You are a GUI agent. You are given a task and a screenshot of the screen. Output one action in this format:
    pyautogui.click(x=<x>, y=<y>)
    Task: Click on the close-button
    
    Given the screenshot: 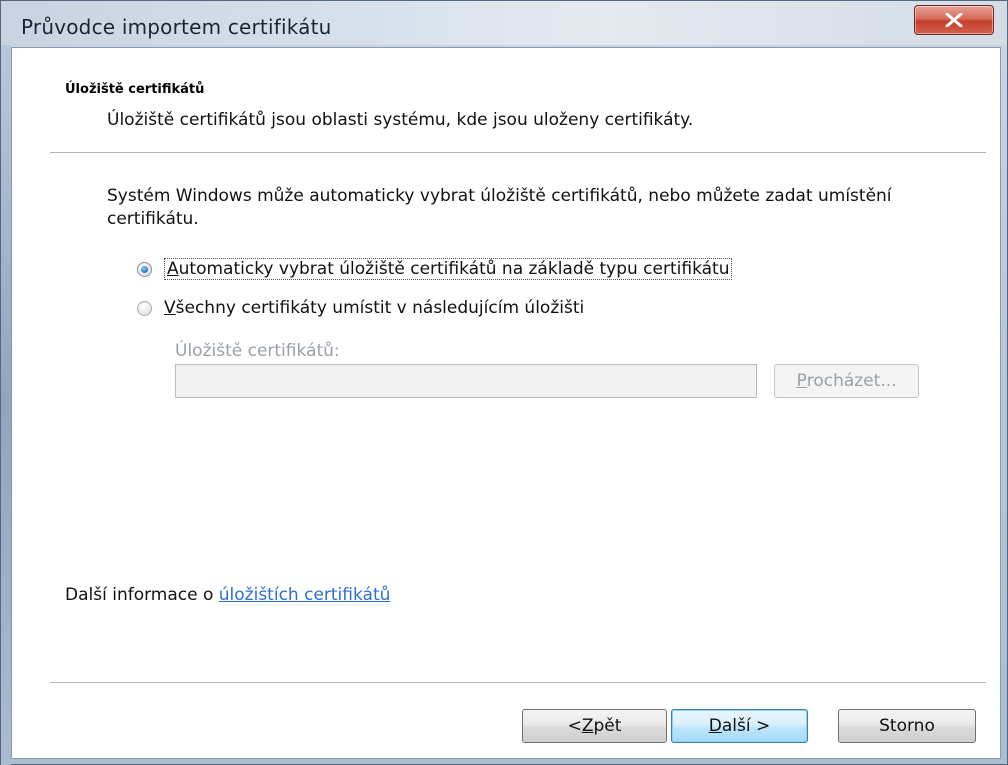 What is the action you would take?
    pyautogui.click(x=954, y=20)
    